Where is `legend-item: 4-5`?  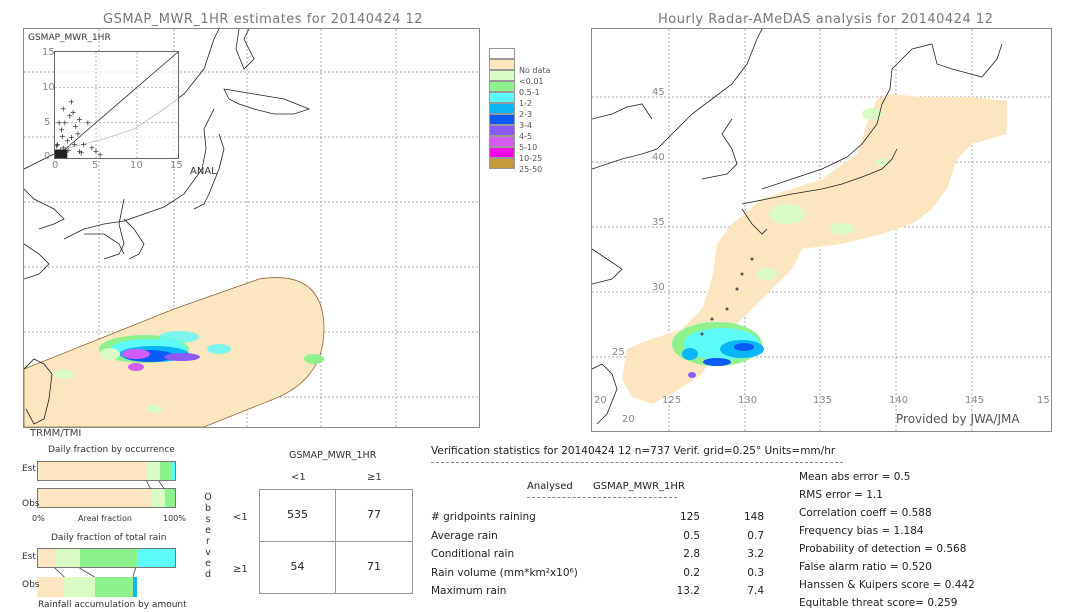 legend-item: 4-5 is located at coordinates (510, 133).